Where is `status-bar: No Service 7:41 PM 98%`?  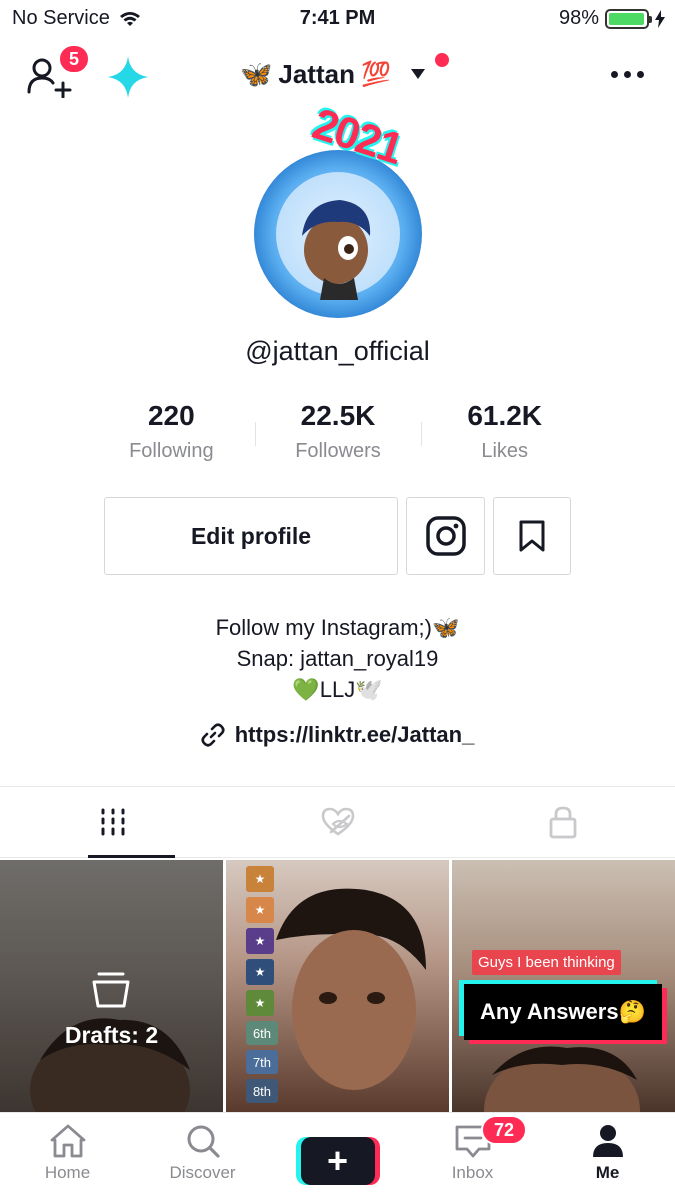
status-bar: No Service 7:41 PM 98% is located at coordinates (337, 20).